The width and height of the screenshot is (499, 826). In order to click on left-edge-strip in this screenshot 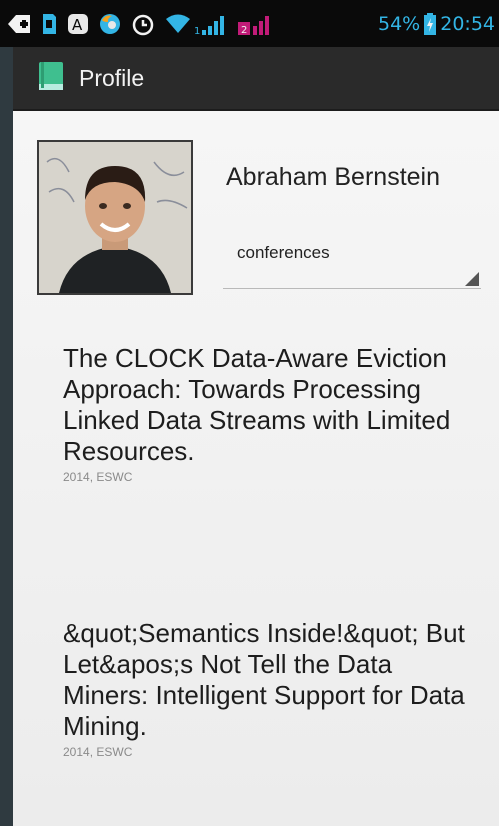, I will do `click(6, 413)`.